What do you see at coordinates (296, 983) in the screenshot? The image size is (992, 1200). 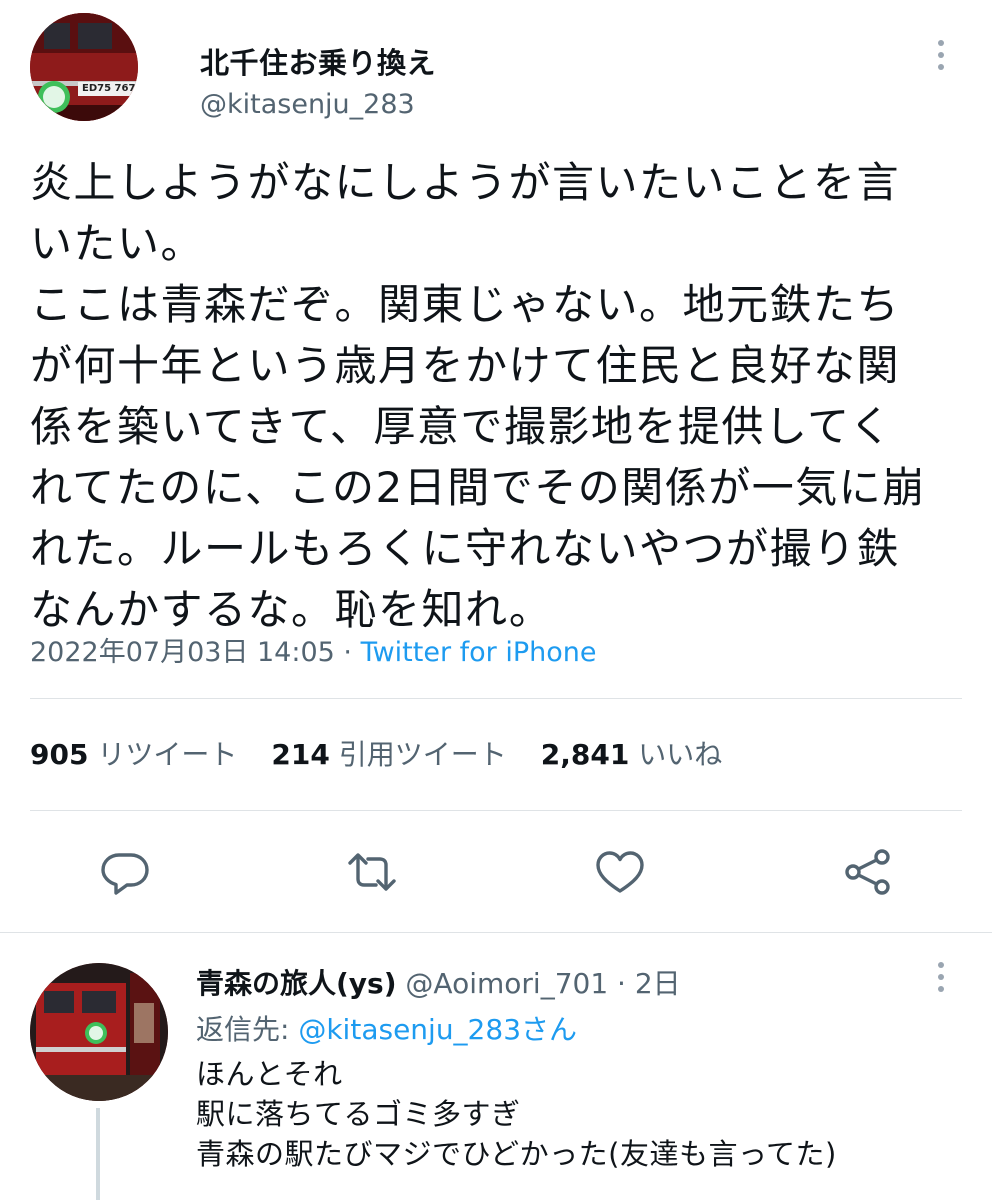 I see `reply-display-name: 青森の旅人(ys)` at bounding box center [296, 983].